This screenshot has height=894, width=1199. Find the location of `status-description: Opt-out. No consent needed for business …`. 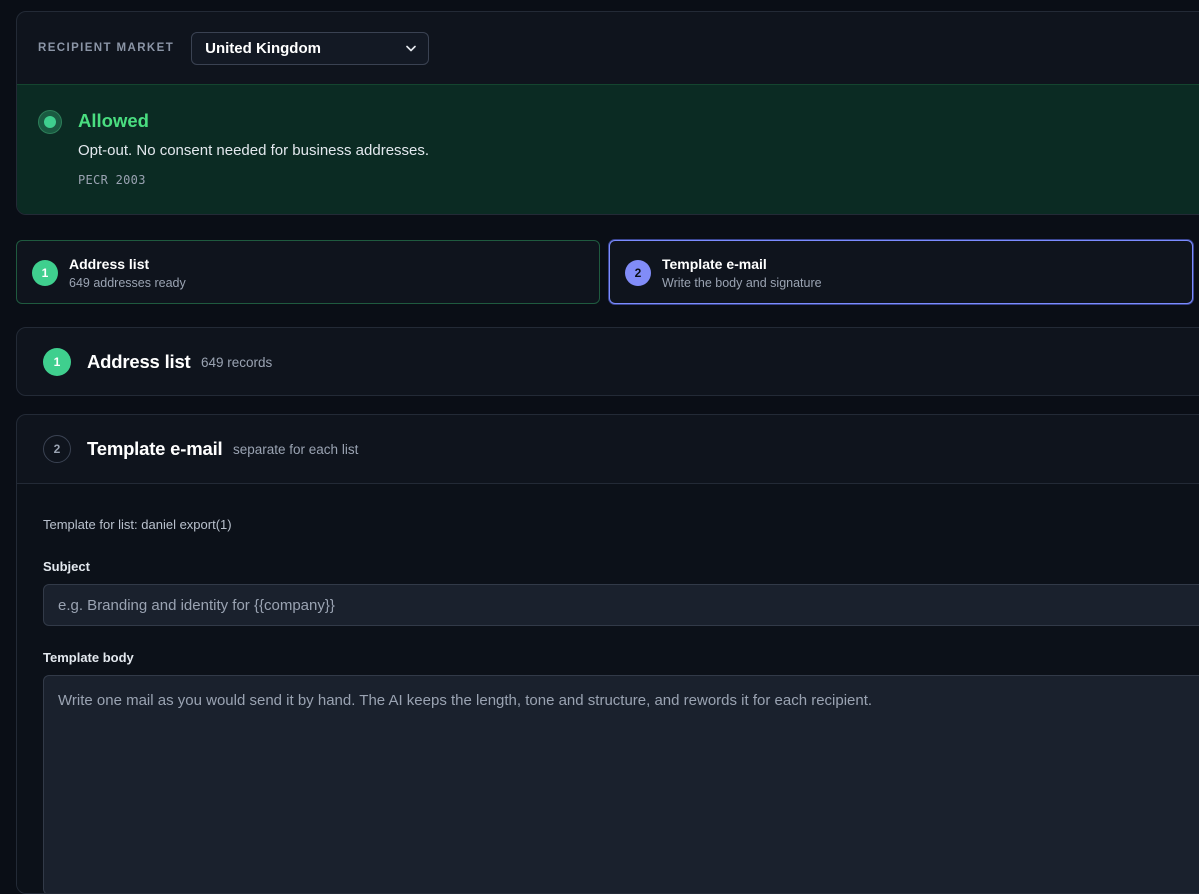

status-description: Opt-out. No consent needed for business … is located at coordinates (254, 150).